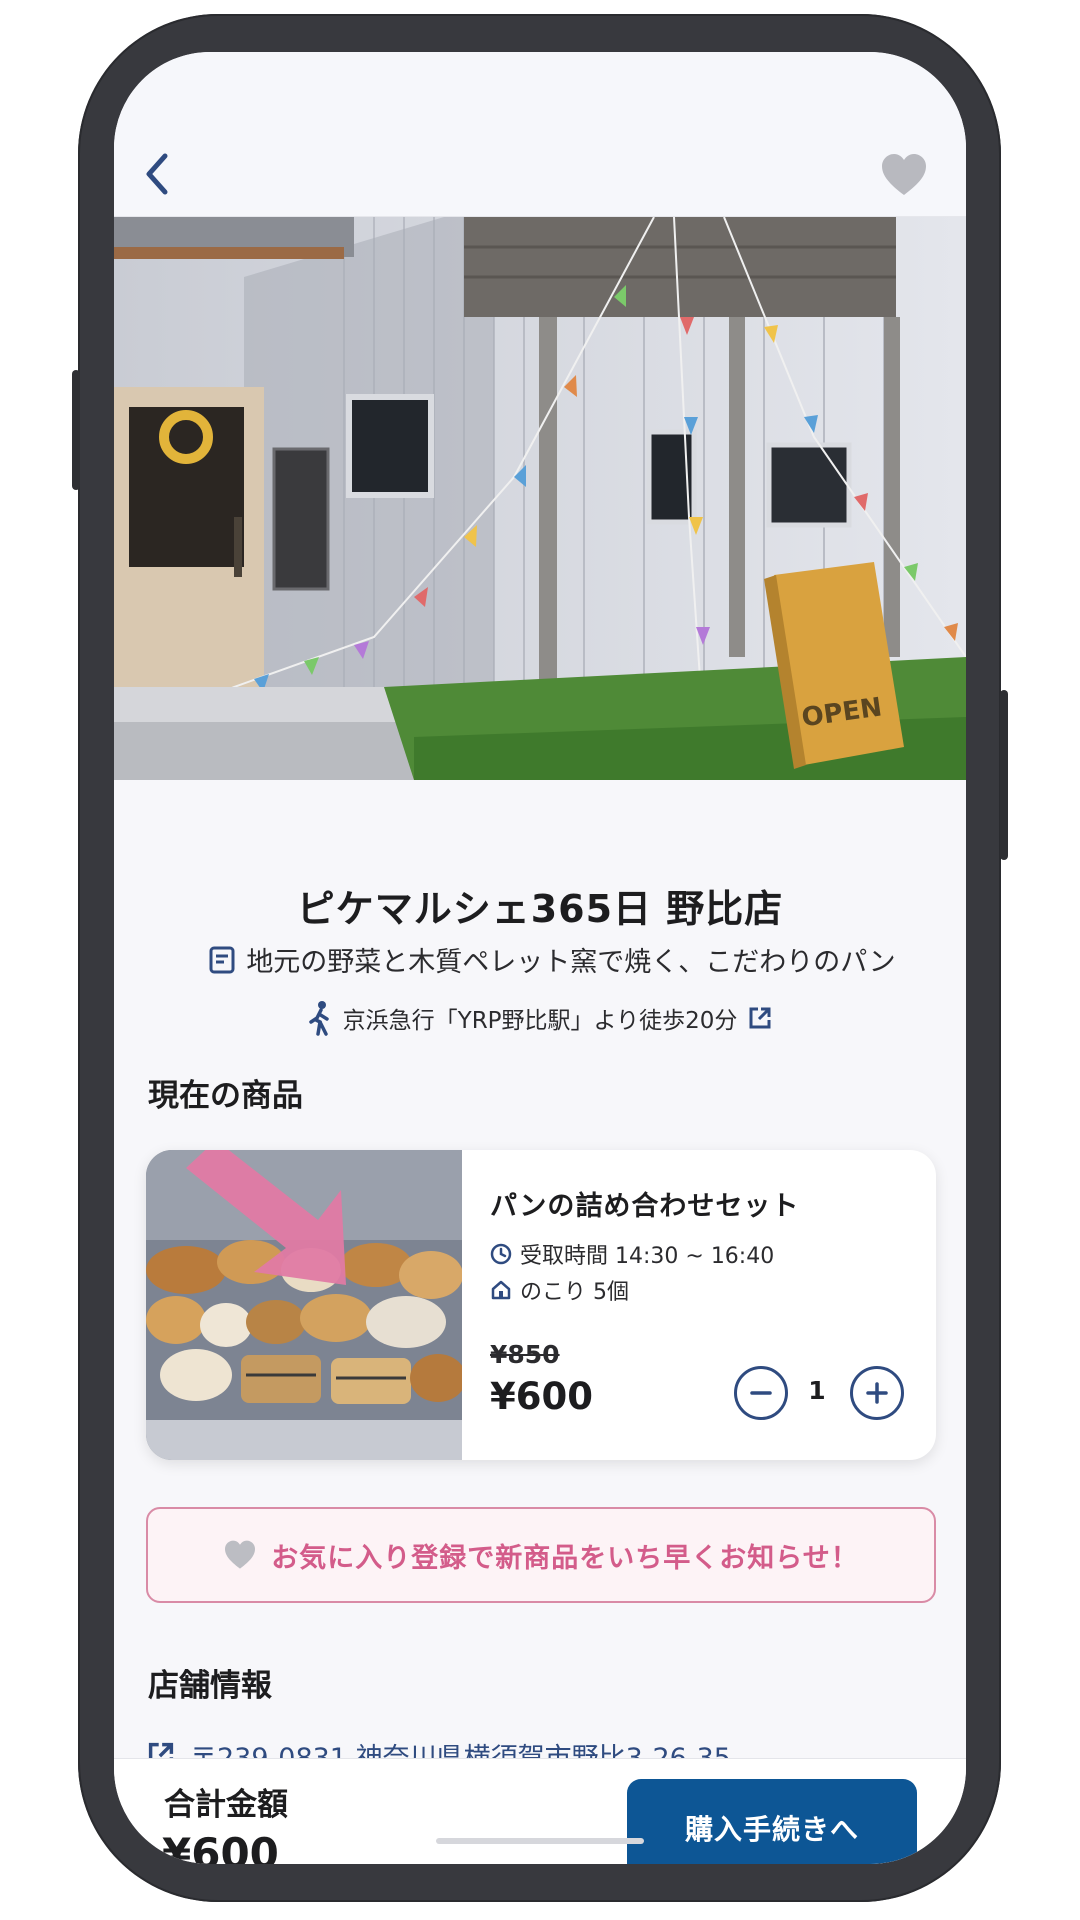 This screenshot has height=1920, width=1080. What do you see at coordinates (541, 1396) in the screenshot?
I see `sale-price: ¥600` at bounding box center [541, 1396].